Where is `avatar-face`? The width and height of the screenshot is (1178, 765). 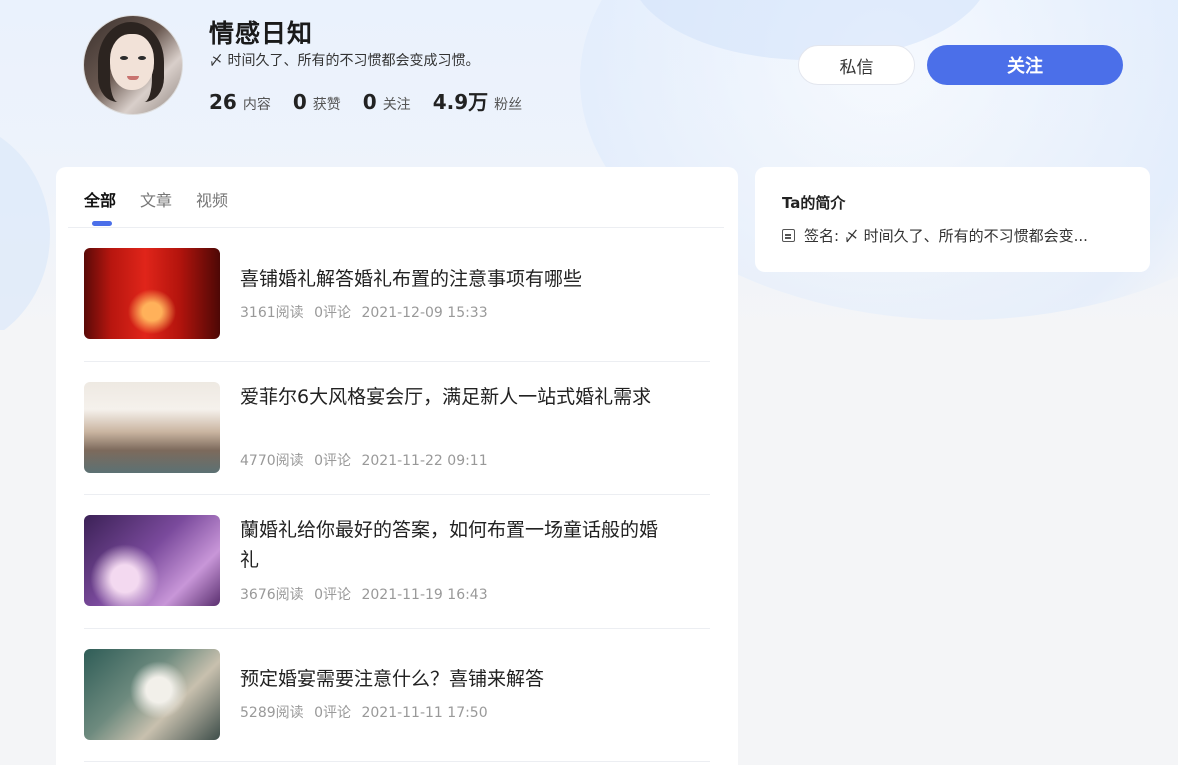
avatar-face is located at coordinates (132, 62).